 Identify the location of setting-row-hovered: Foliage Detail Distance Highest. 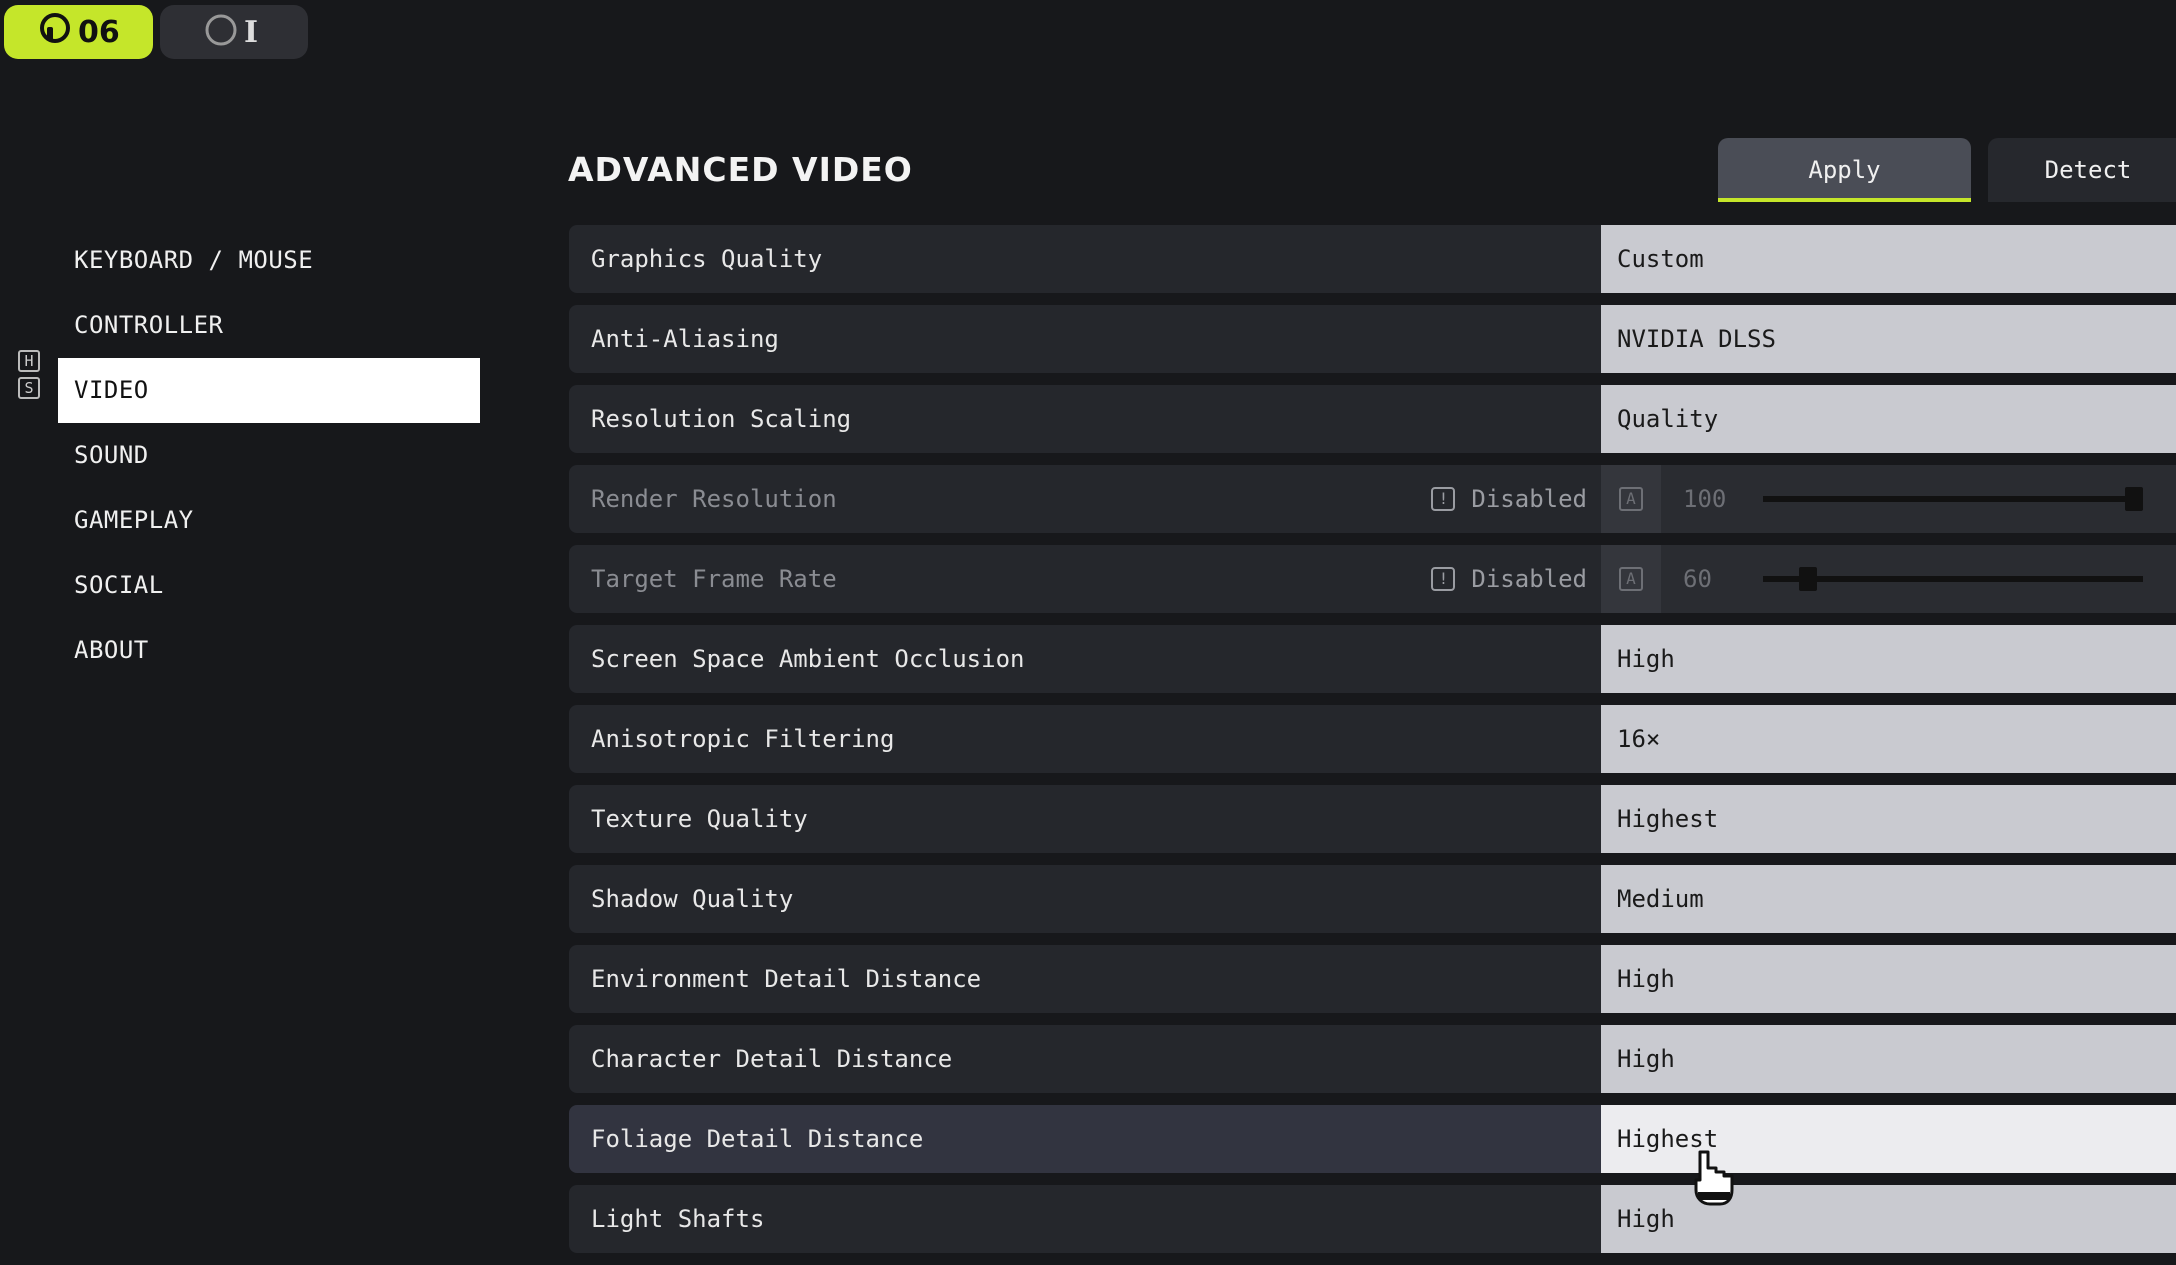
(1372, 1139).